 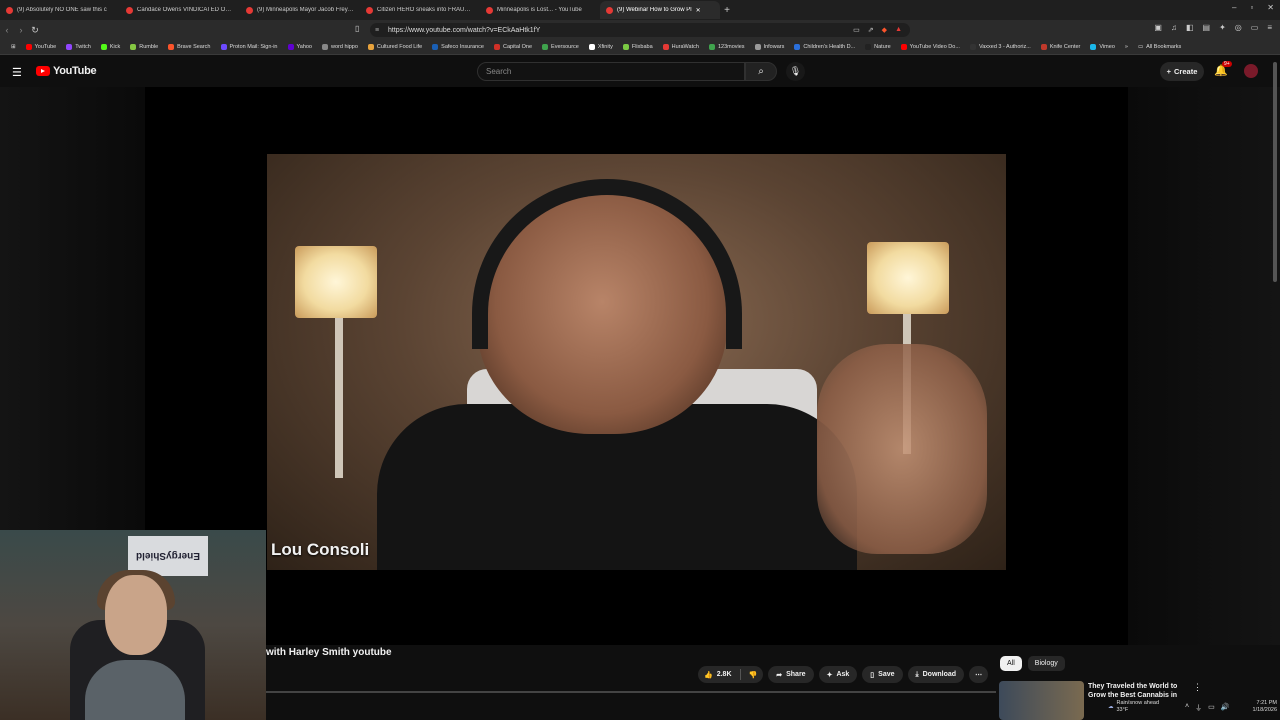 I want to click on bookmark-item: Twitch, so click(x=78, y=47).